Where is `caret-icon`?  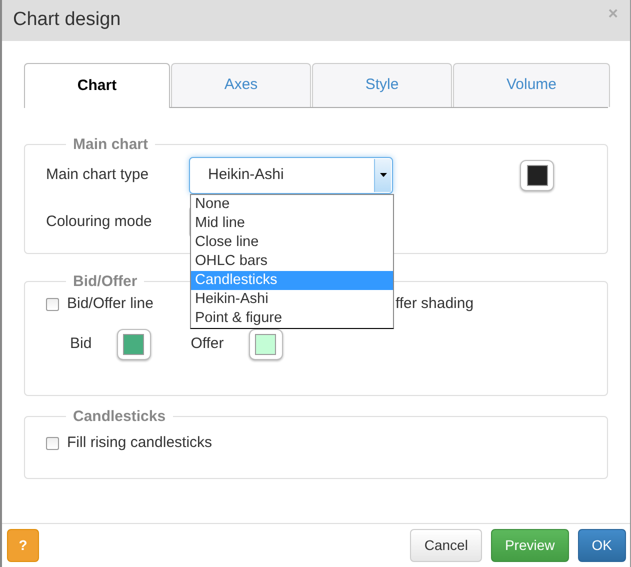 caret-icon is located at coordinates (383, 175).